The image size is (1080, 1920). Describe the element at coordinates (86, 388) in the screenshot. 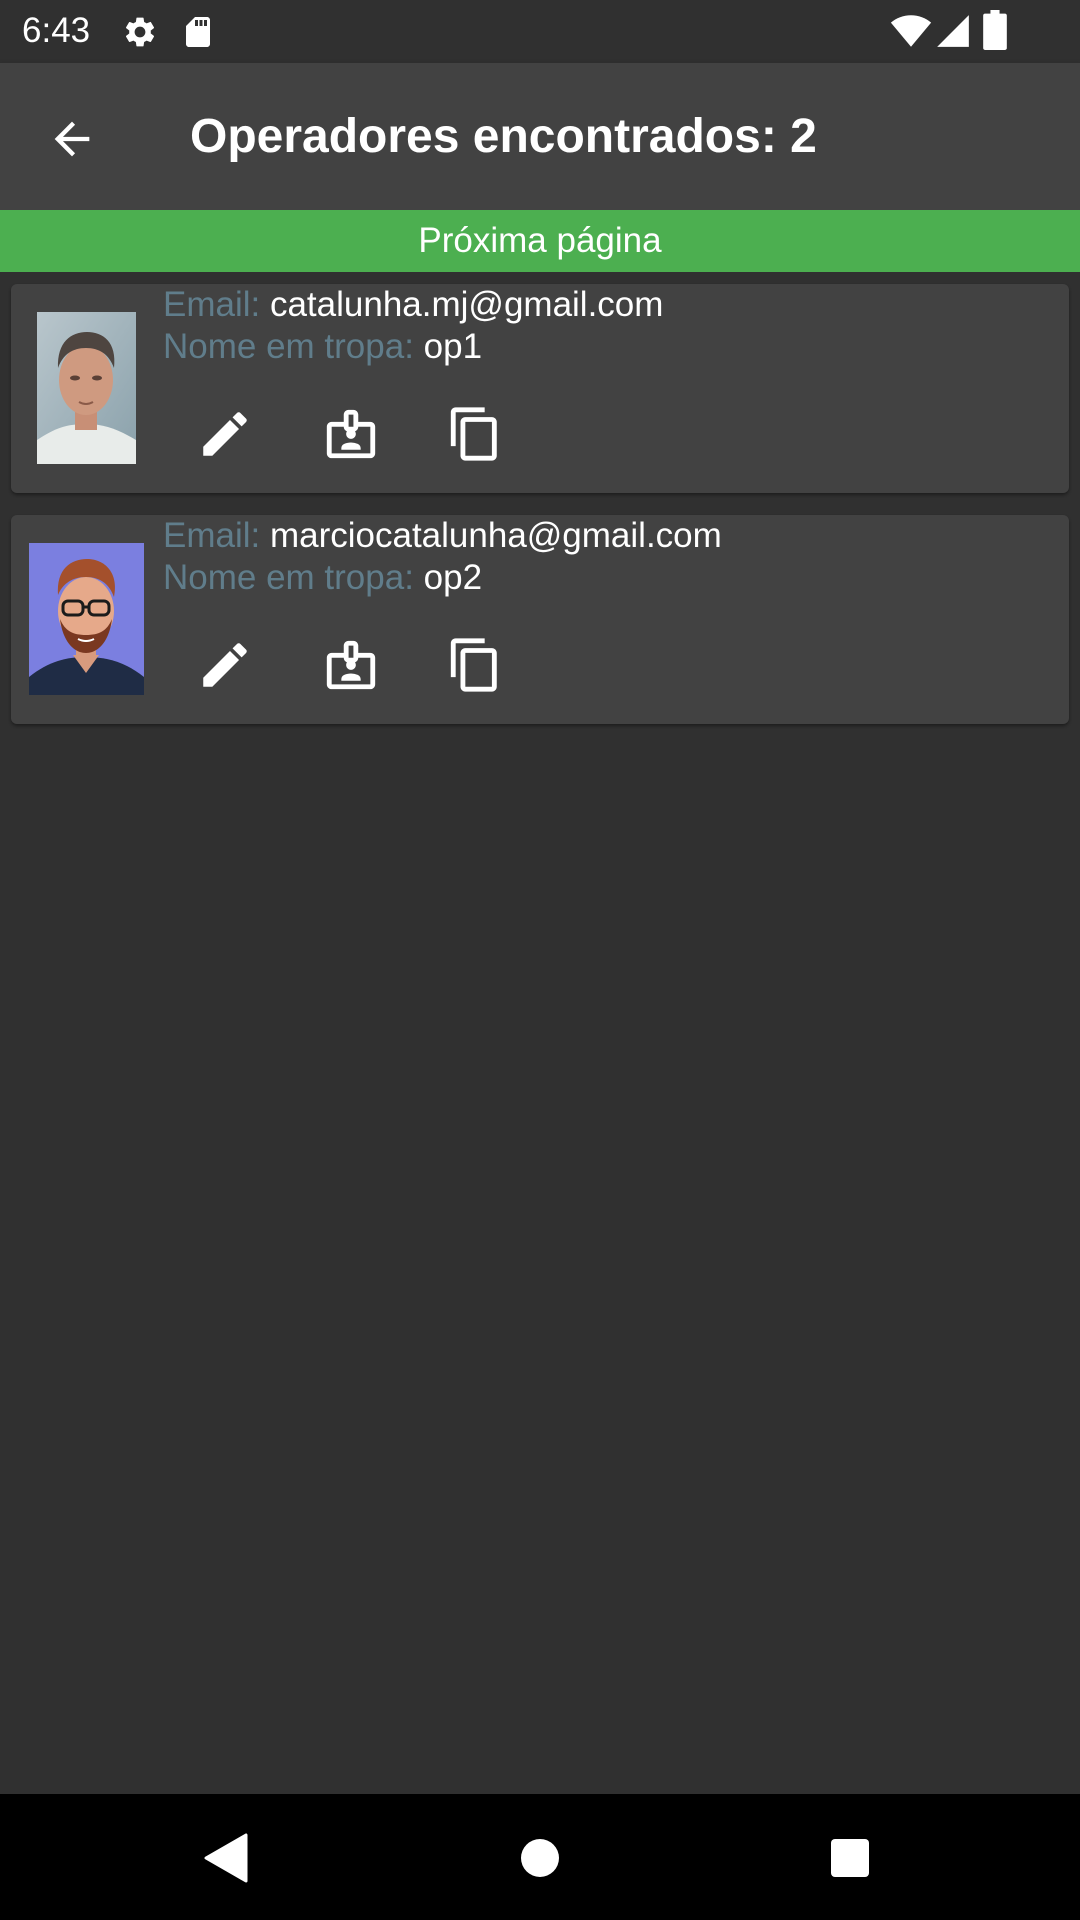

I see `photo-avatar` at that location.